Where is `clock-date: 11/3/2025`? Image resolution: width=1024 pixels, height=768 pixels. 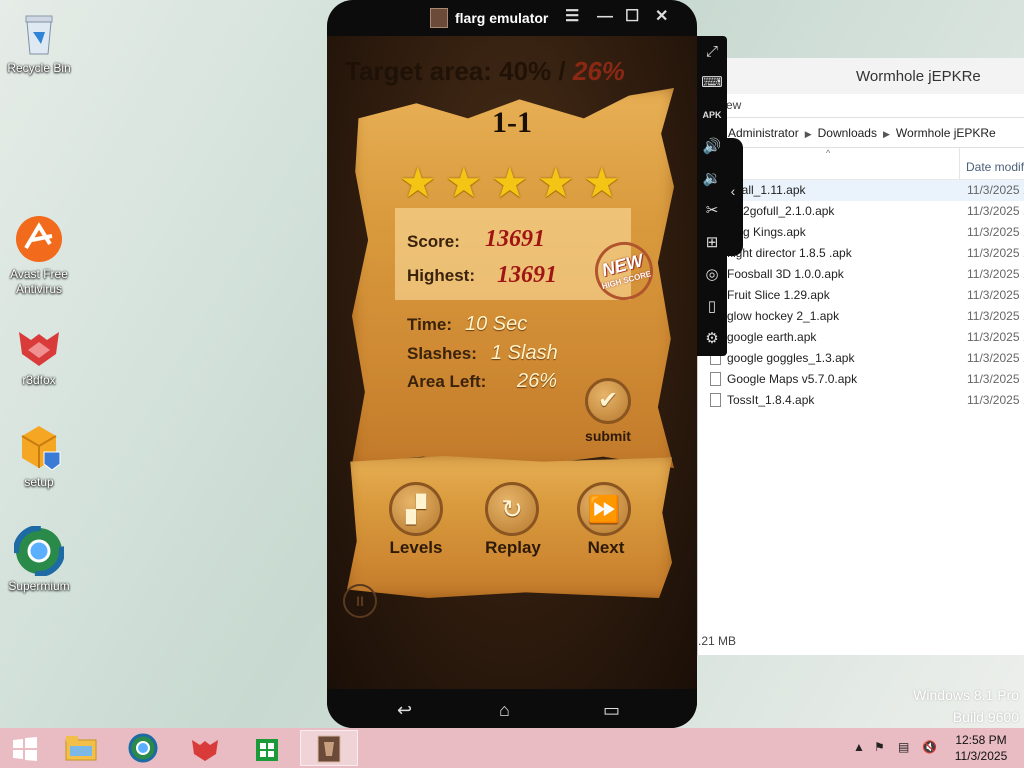
clock-date: 11/3/2025 is located at coordinates (981, 756).